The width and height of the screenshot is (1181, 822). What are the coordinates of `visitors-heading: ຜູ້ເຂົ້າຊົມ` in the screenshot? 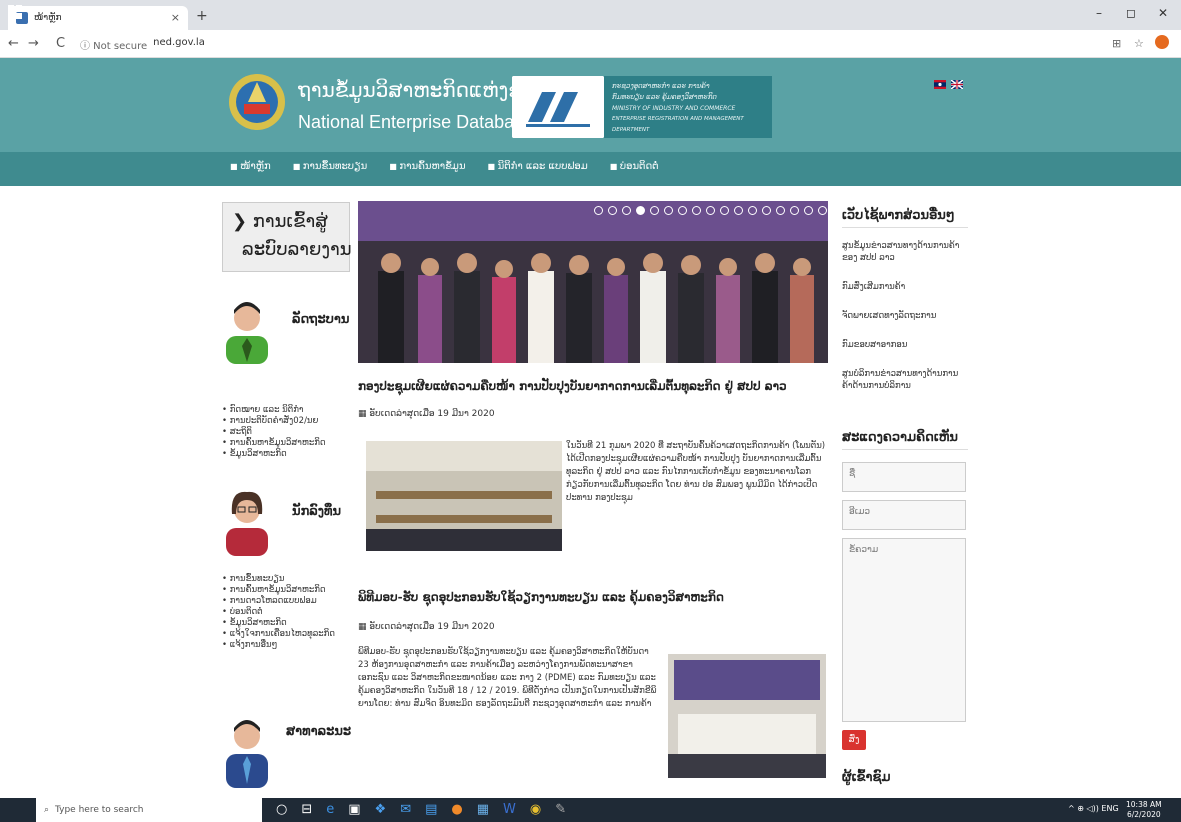 It's located at (866, 777).